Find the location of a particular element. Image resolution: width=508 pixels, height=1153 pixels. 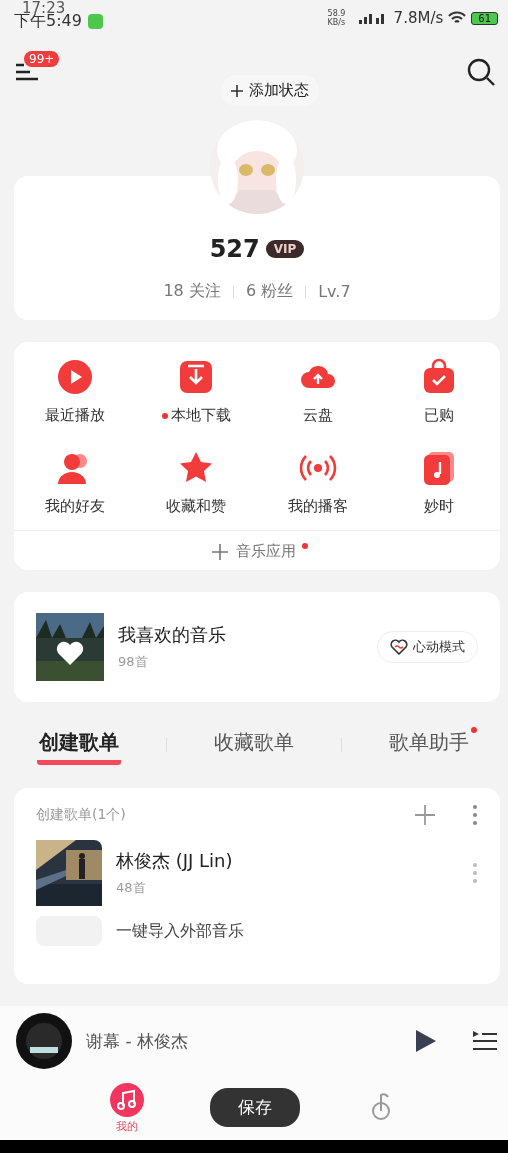

mini-player: 谢幕 - 林俊杰 is located at coordinates (254, 1041).